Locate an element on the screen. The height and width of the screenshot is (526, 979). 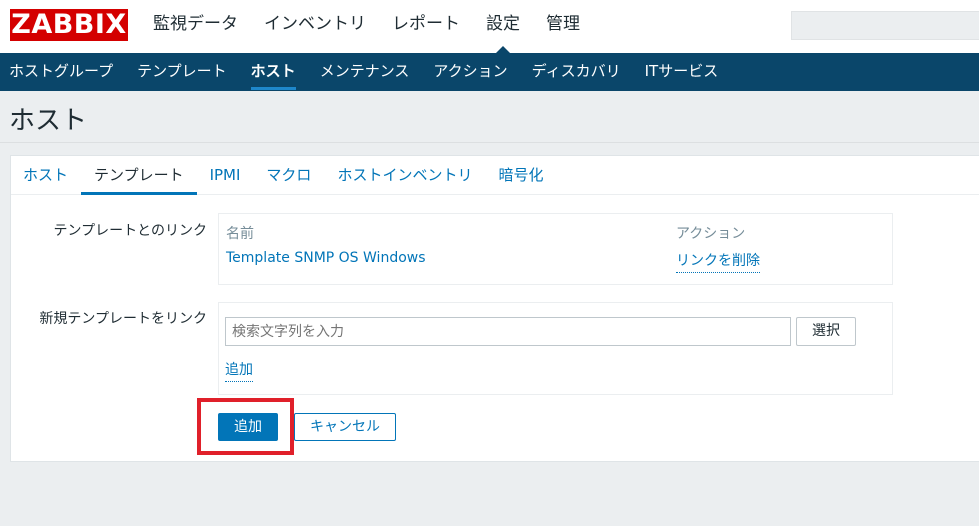
template-search-input is located at coordinates (508, 331).